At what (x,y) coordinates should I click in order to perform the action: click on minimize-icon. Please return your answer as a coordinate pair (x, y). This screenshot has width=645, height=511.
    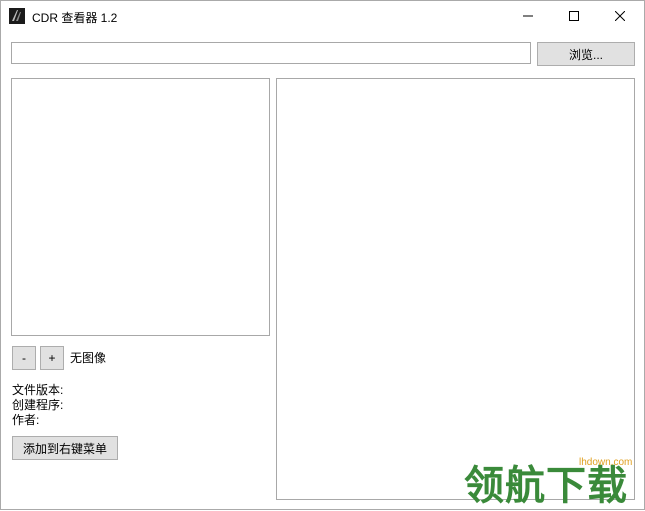
    Looking at the image, I should click on (528, 16).